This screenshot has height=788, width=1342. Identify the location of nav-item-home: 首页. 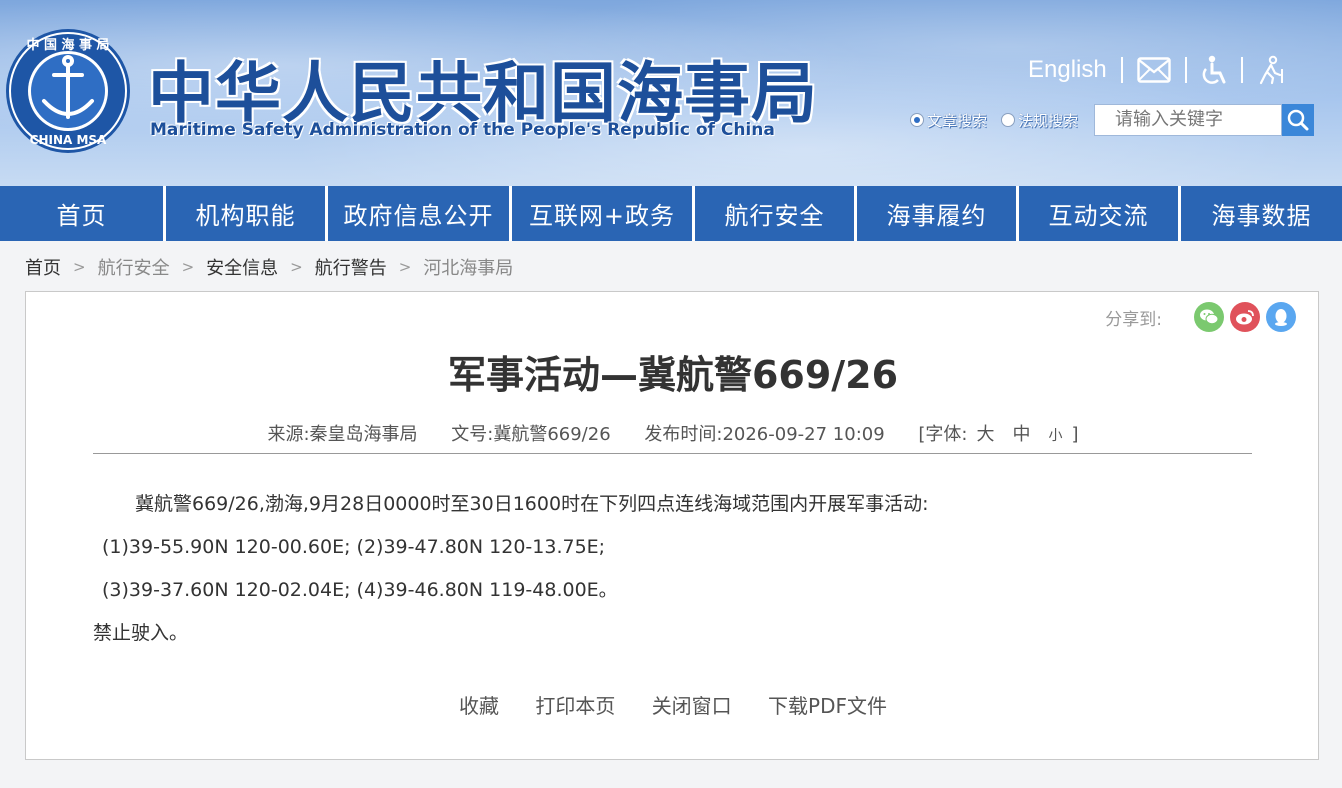
(81, 213).